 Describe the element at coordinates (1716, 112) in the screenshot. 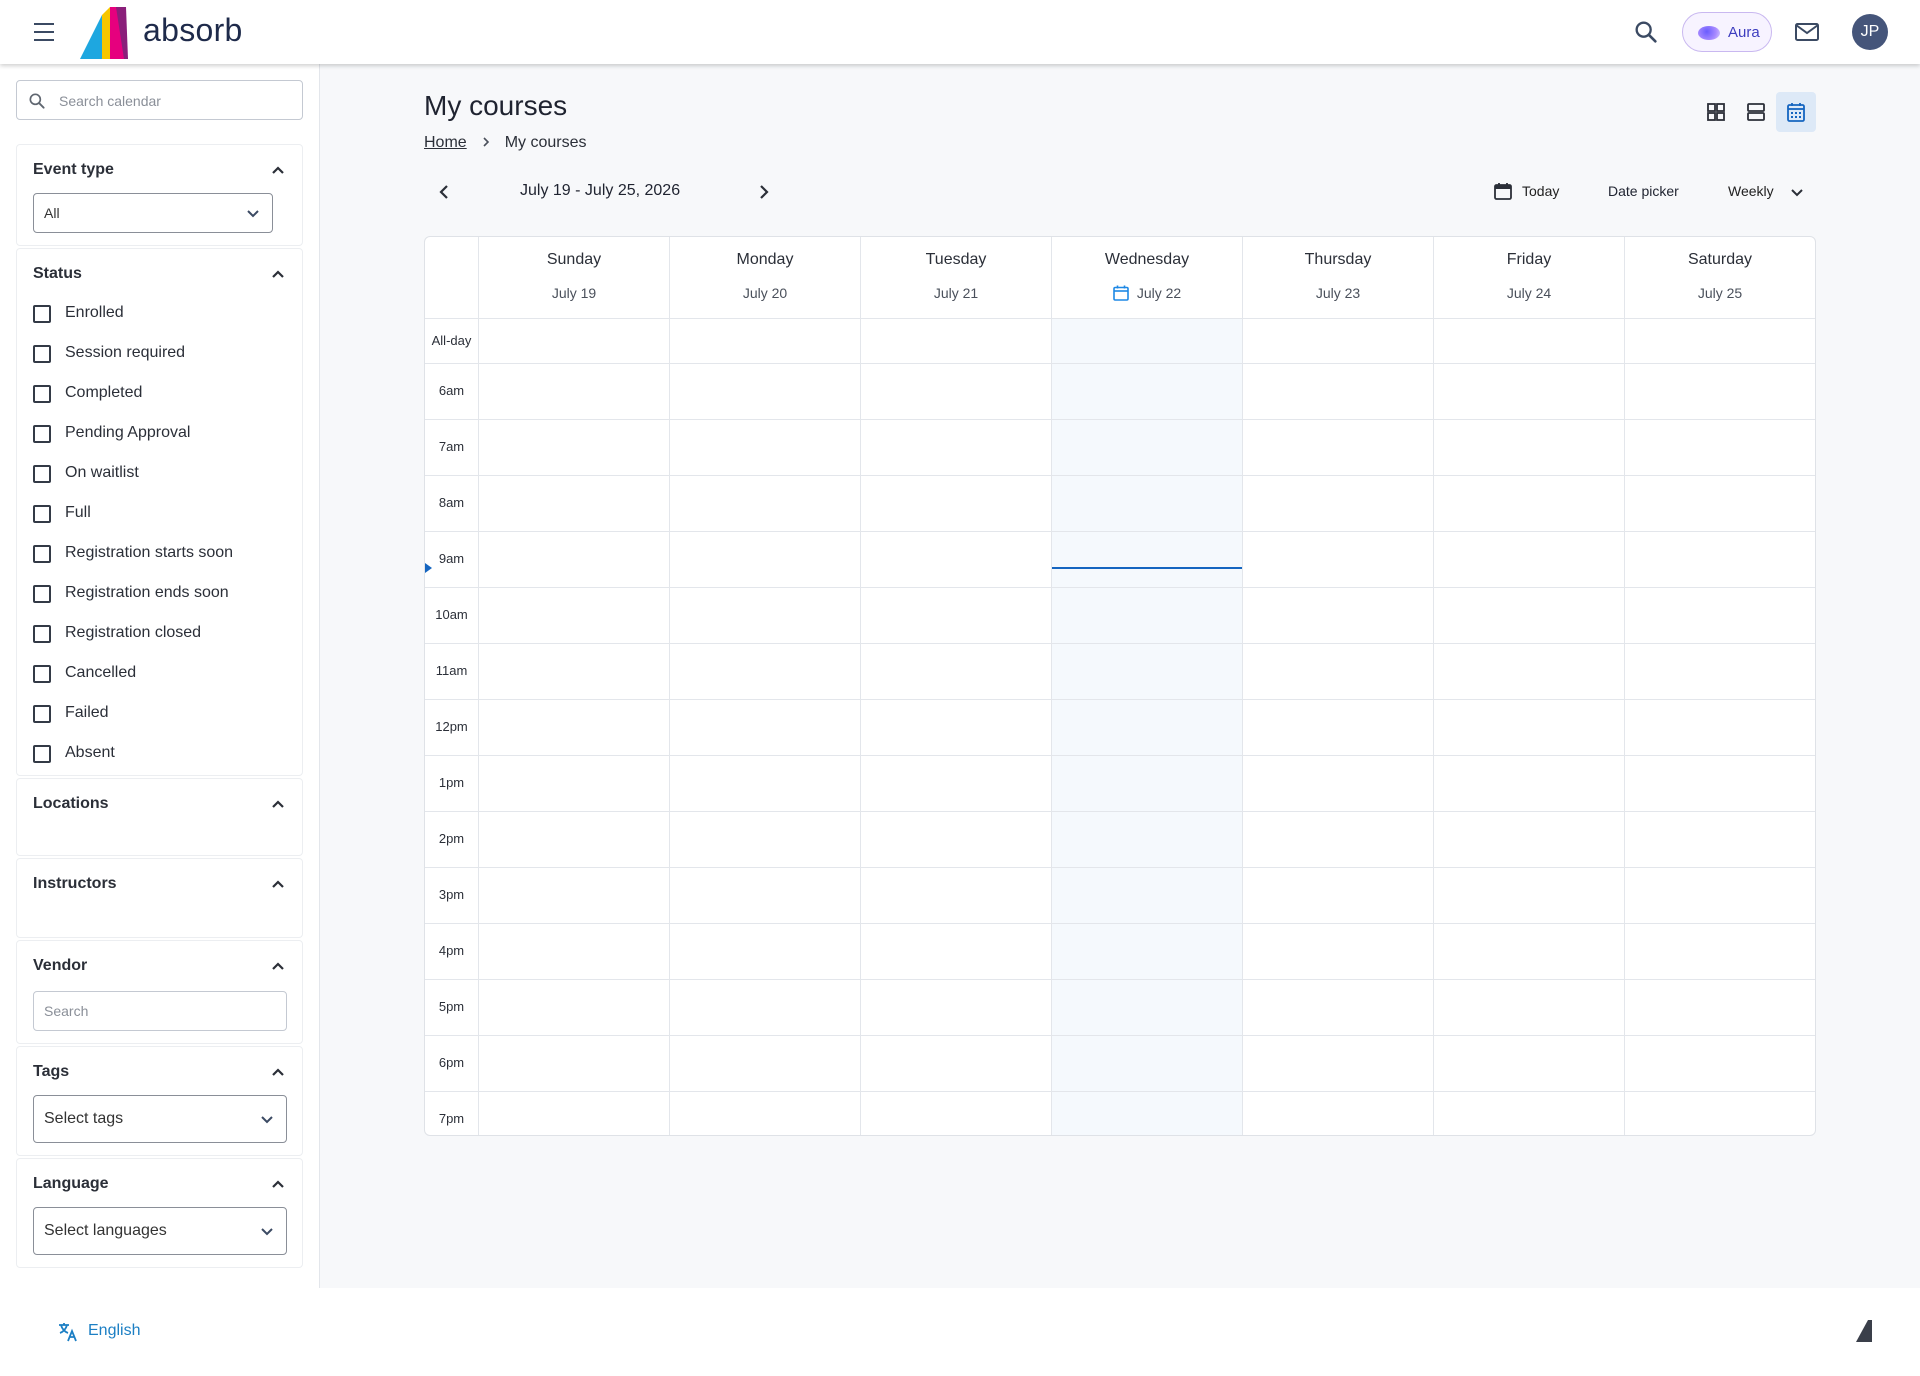

I see `grid-view-button` at that location.